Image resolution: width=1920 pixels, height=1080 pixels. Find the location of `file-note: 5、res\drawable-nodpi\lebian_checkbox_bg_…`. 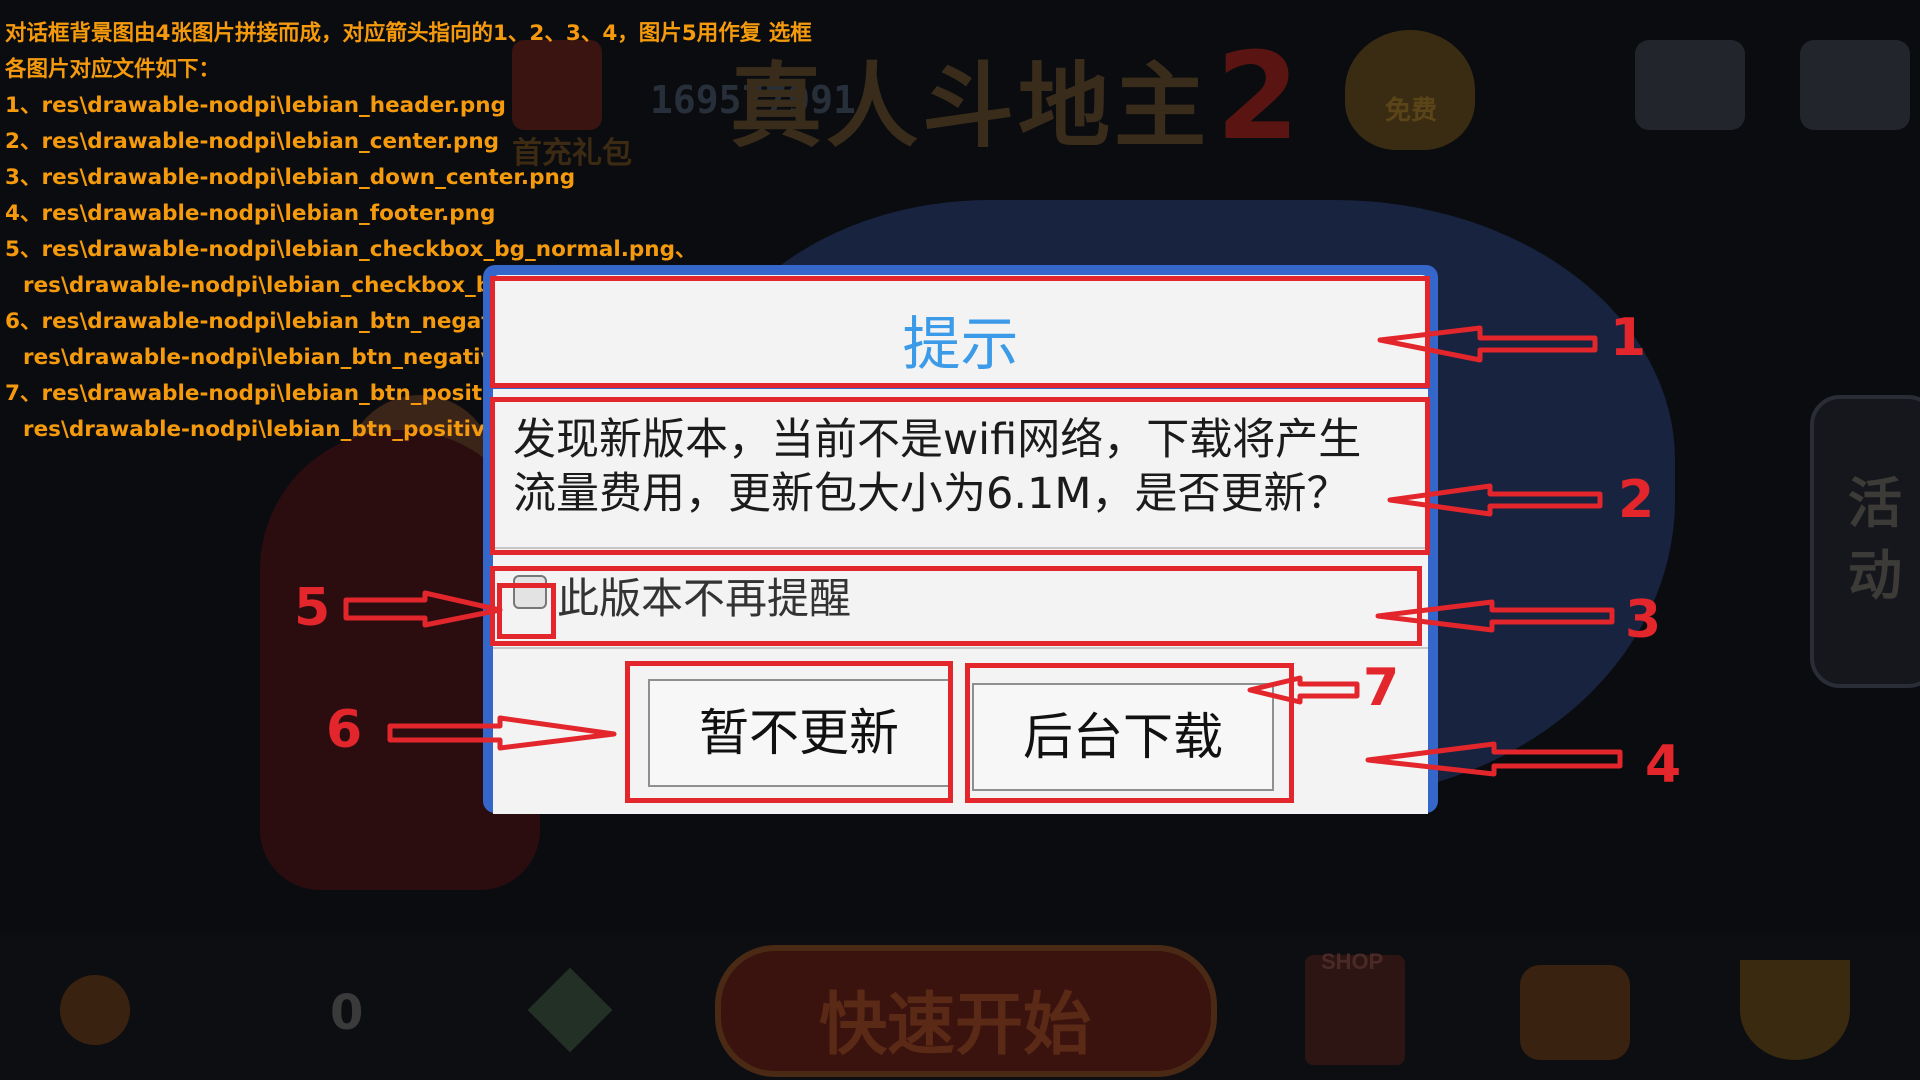

file-note: 5、res\drawable-nodpi\lebian_checkbox_bg_… is located at coordinates (351, 249).